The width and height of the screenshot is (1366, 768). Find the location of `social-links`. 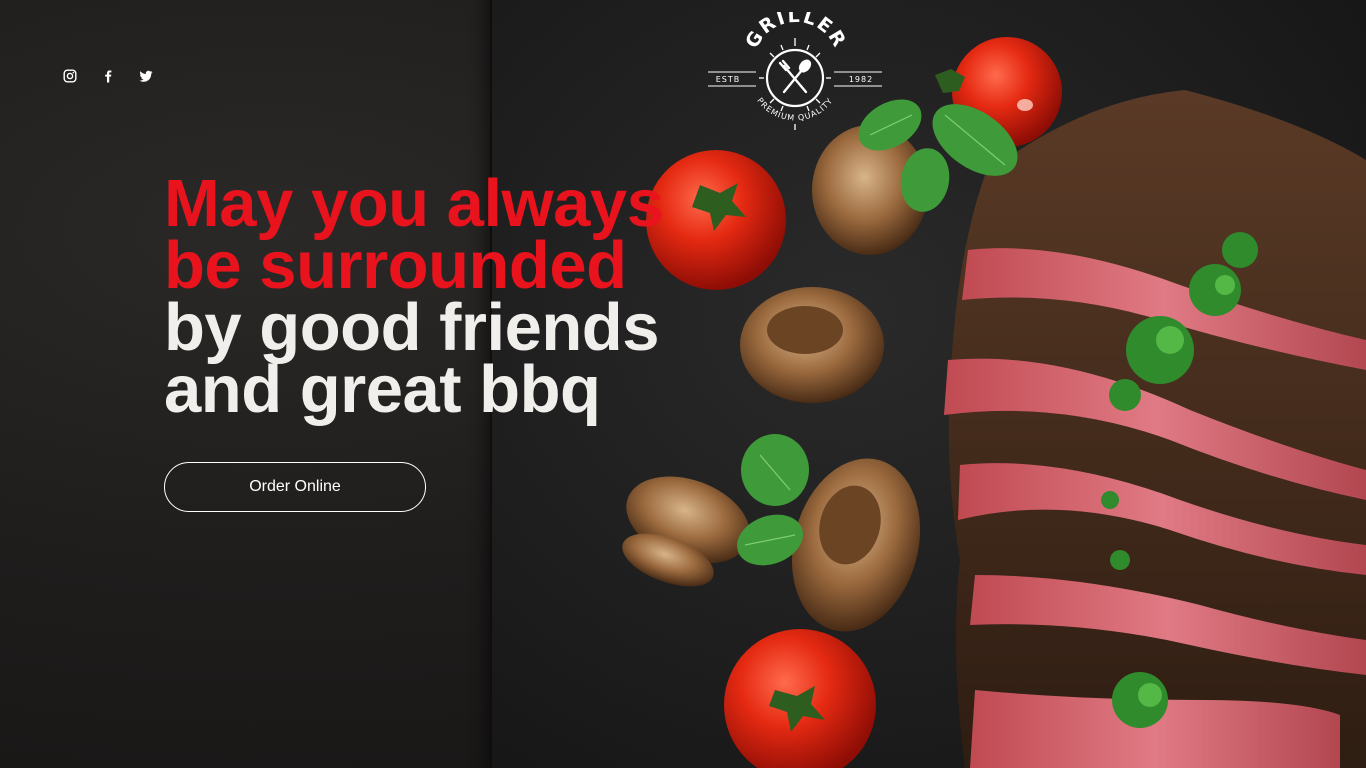

social-links is located at coordinates (108, 76).